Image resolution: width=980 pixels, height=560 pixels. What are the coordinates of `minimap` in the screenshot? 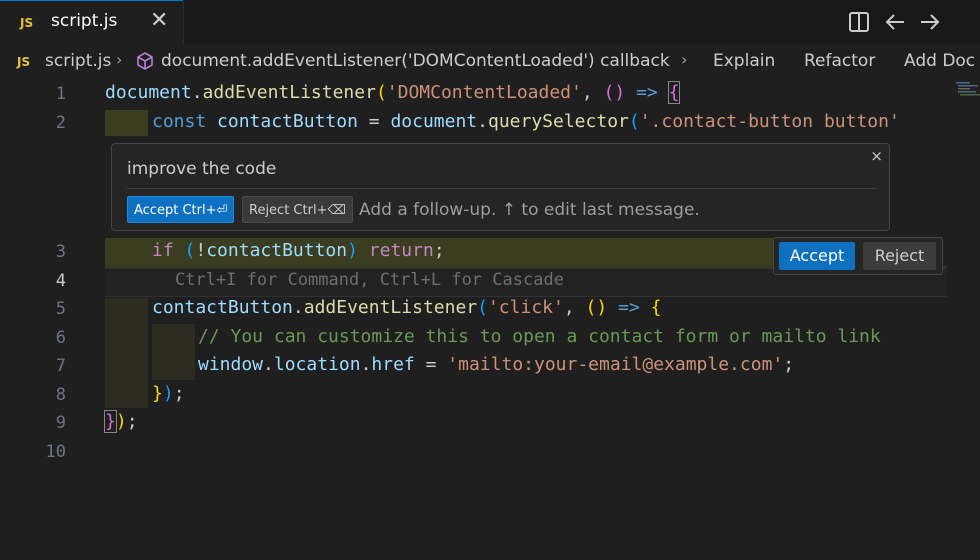 It's located at (964, 320).